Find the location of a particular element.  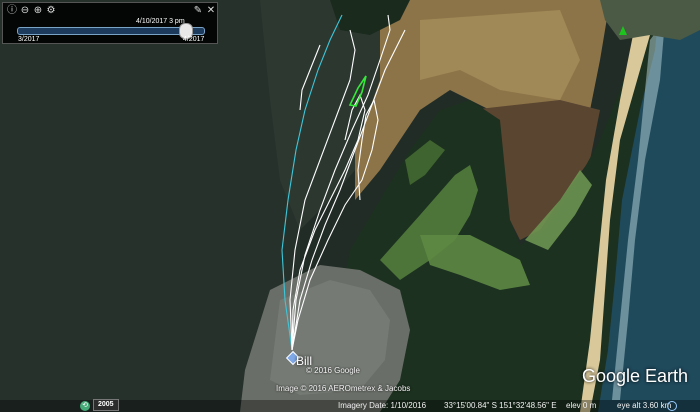

wrench-icon: ✎ is located at coordinates (198, 11).